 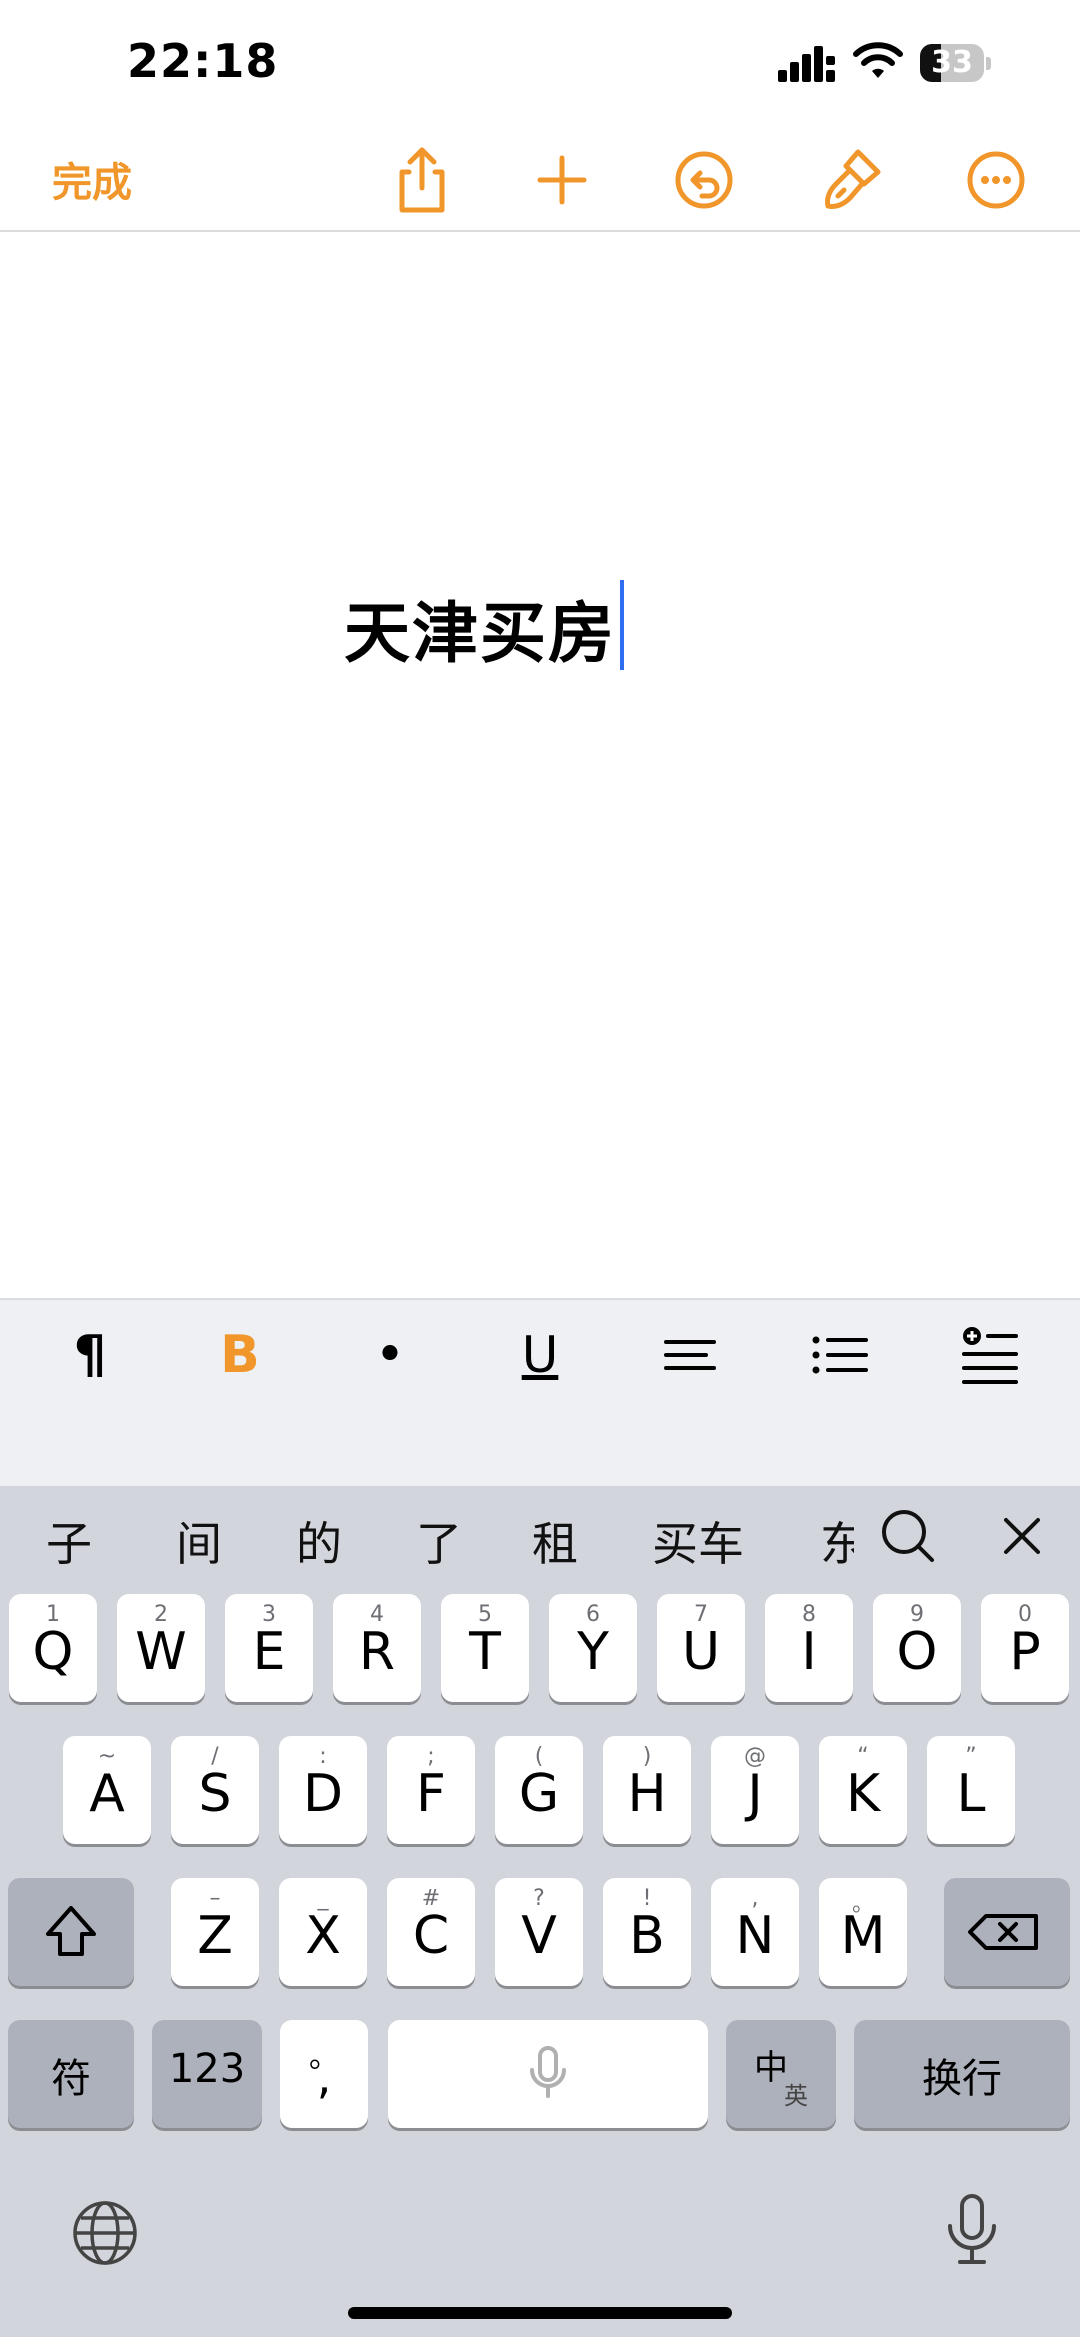 I want to click on key-label: B, so click(x=647, y=1936).